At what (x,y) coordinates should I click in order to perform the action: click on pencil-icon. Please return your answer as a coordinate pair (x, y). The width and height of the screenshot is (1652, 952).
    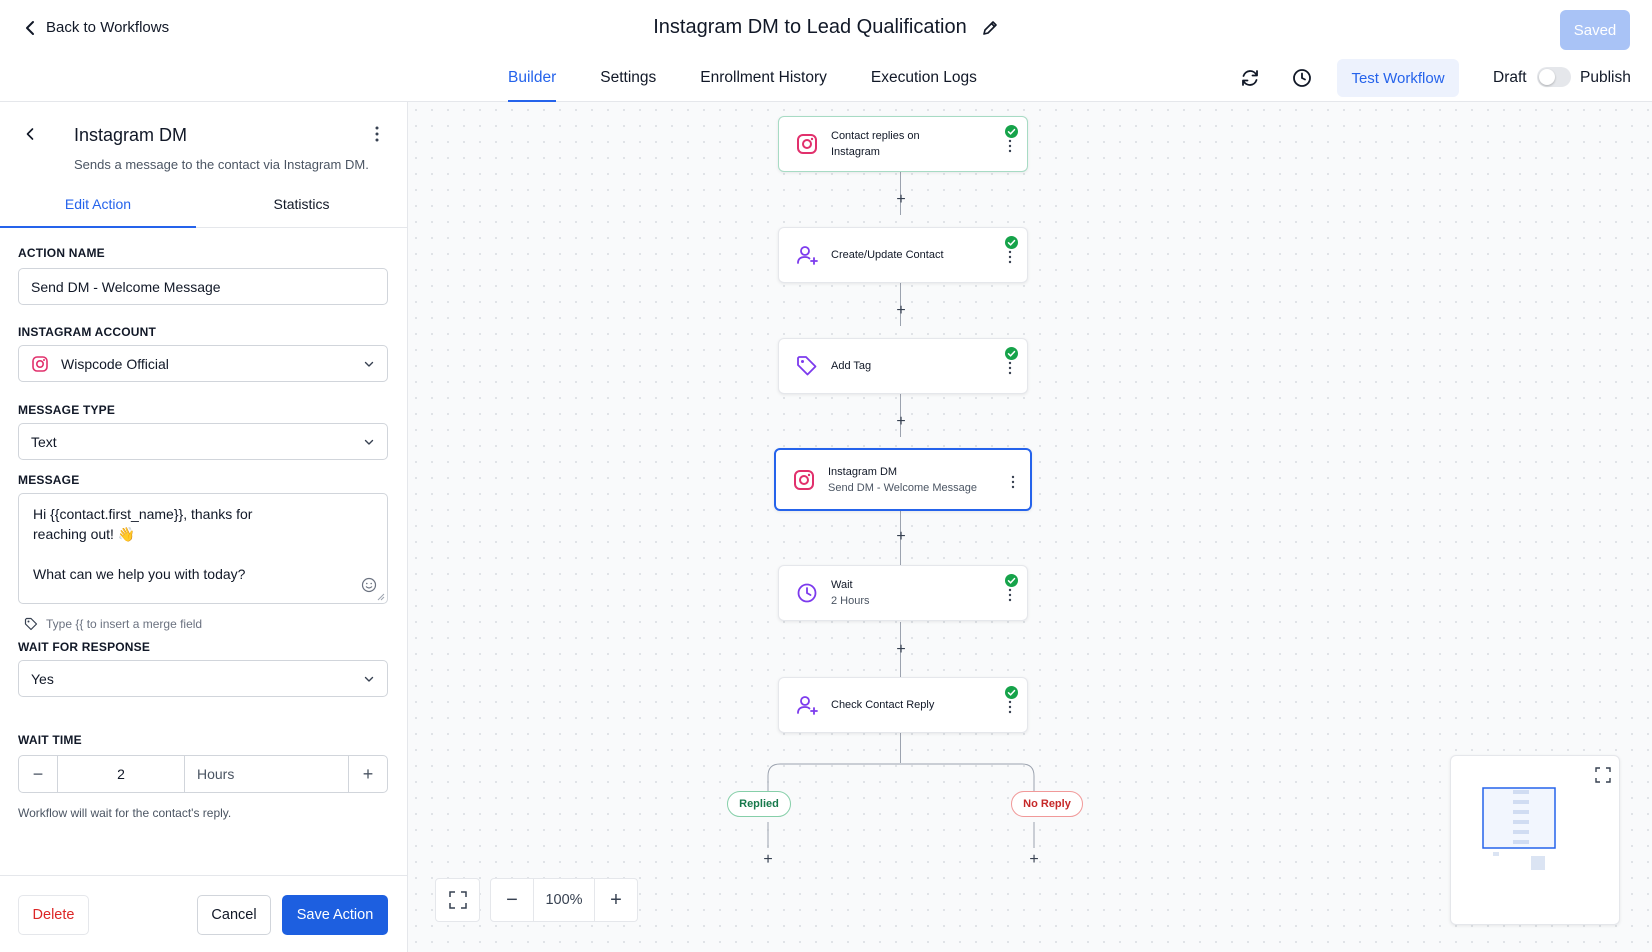
    Looking at the image, I should click on (990, 28).